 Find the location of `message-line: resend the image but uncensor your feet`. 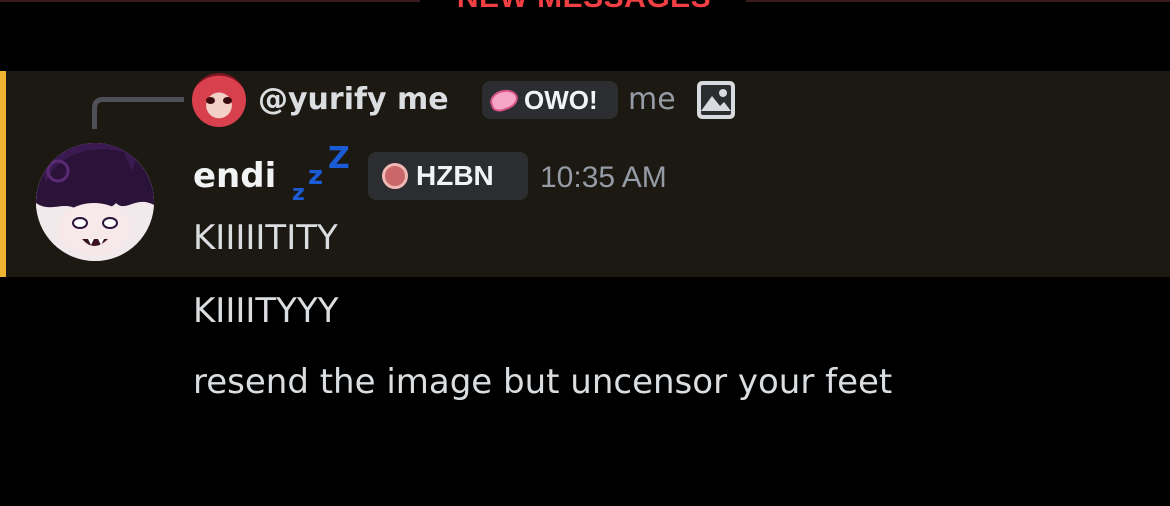

message-line: resend the image but uncensor your feet is located at coordinates (542, 382).